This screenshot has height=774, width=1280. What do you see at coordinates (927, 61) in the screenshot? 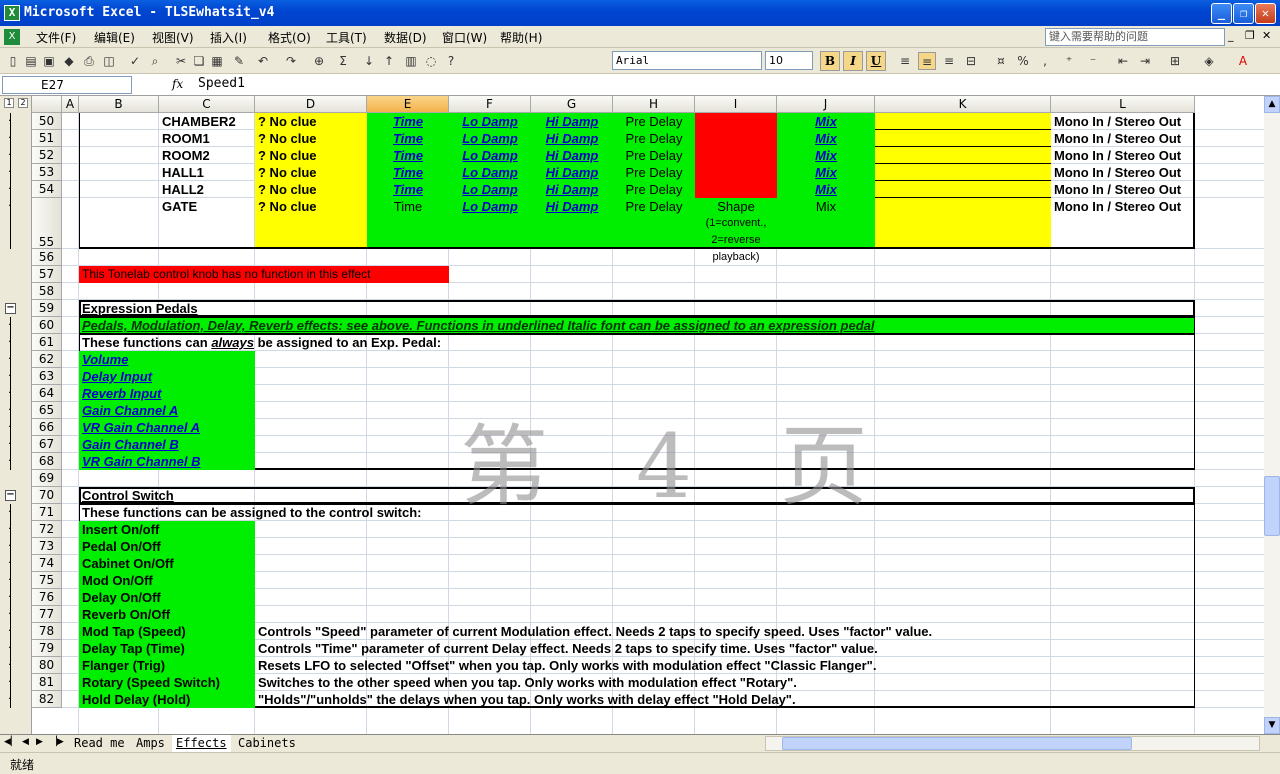
I see `align-center-icon: ≡` at bounding box center [927, 61].